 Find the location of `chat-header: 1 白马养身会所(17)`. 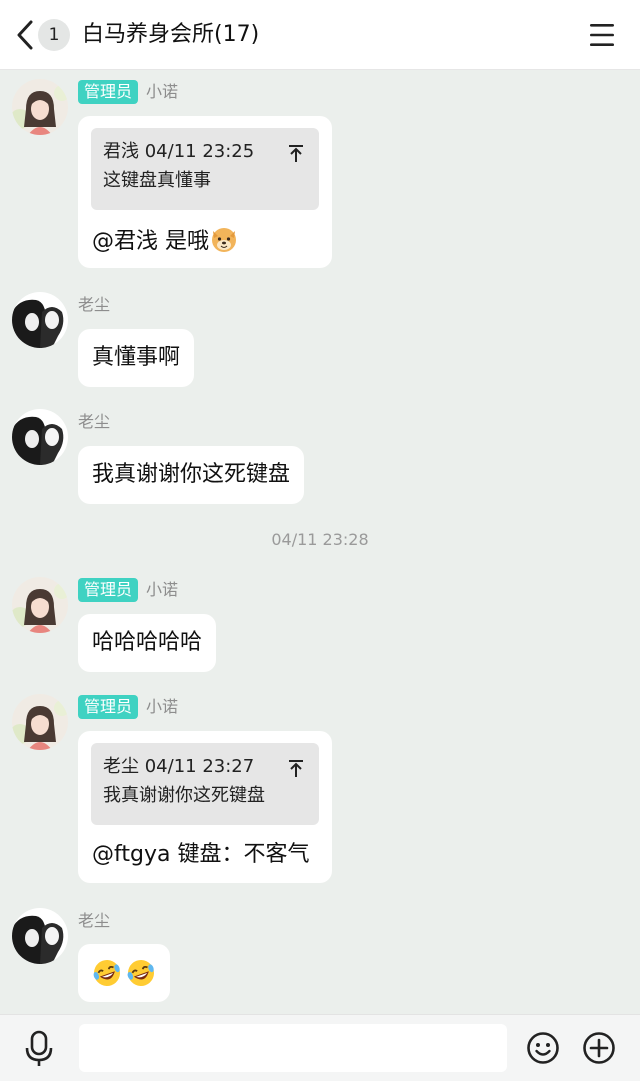

chat-header: 1 白马养身会所(17) is located at coordinates (320, 35).